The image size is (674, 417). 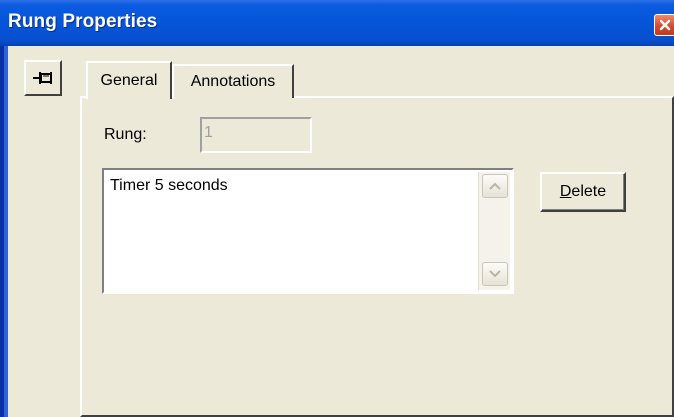 What do you see at coordinates (256, 135) in the screenshot?
I see `rung-number-field: 1` at bounding box center [256, 135].